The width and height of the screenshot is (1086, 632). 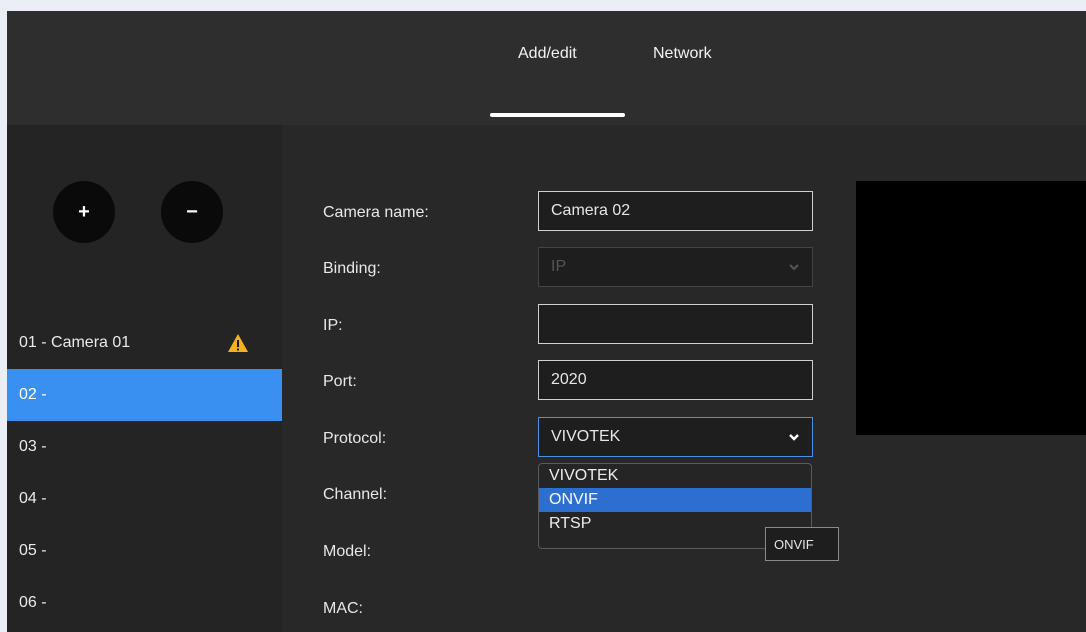 I want to click on camera-list-item: 01 - Camera 01, so click(x=144, y=343).